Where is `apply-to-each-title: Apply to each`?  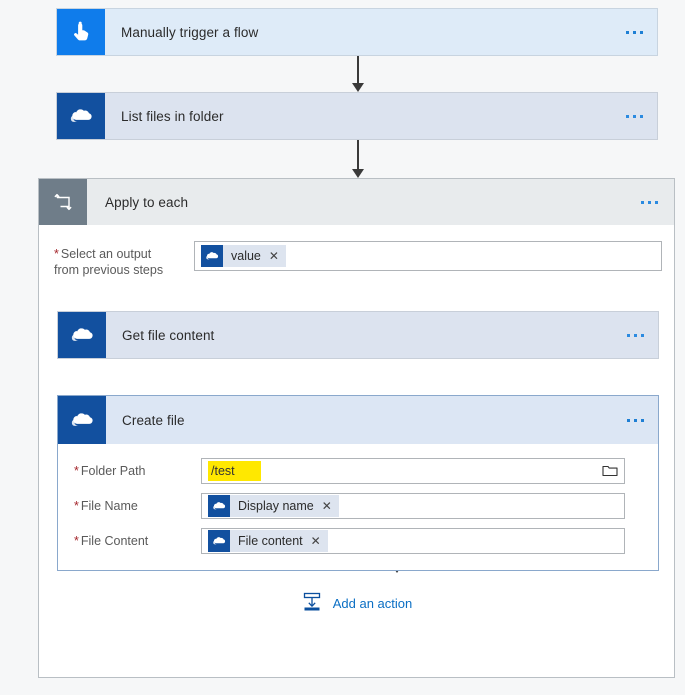 apply-to-each-title: Apply to each is located at coordinates (147, 202).